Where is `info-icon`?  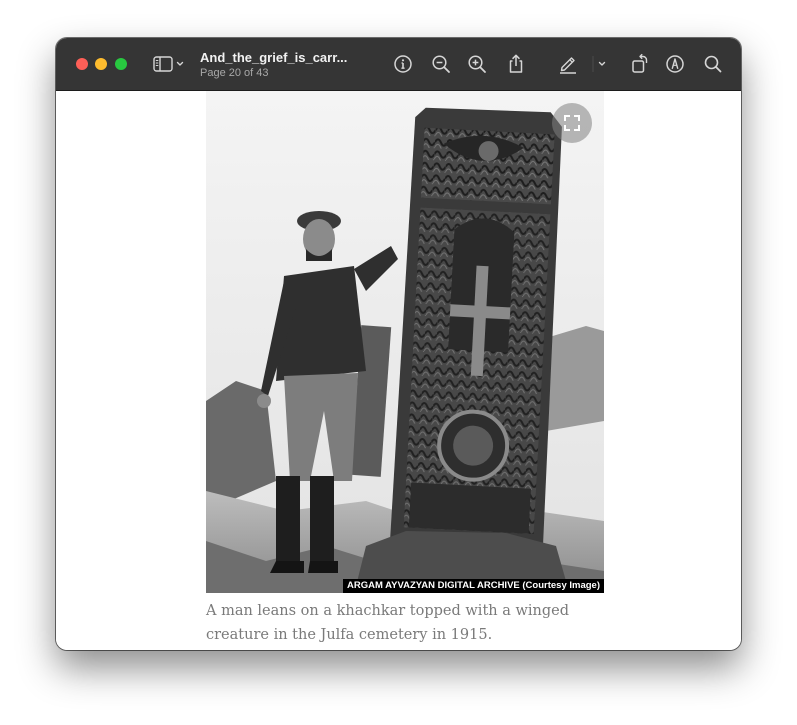
info-icon is located at coordinates (403, 64).